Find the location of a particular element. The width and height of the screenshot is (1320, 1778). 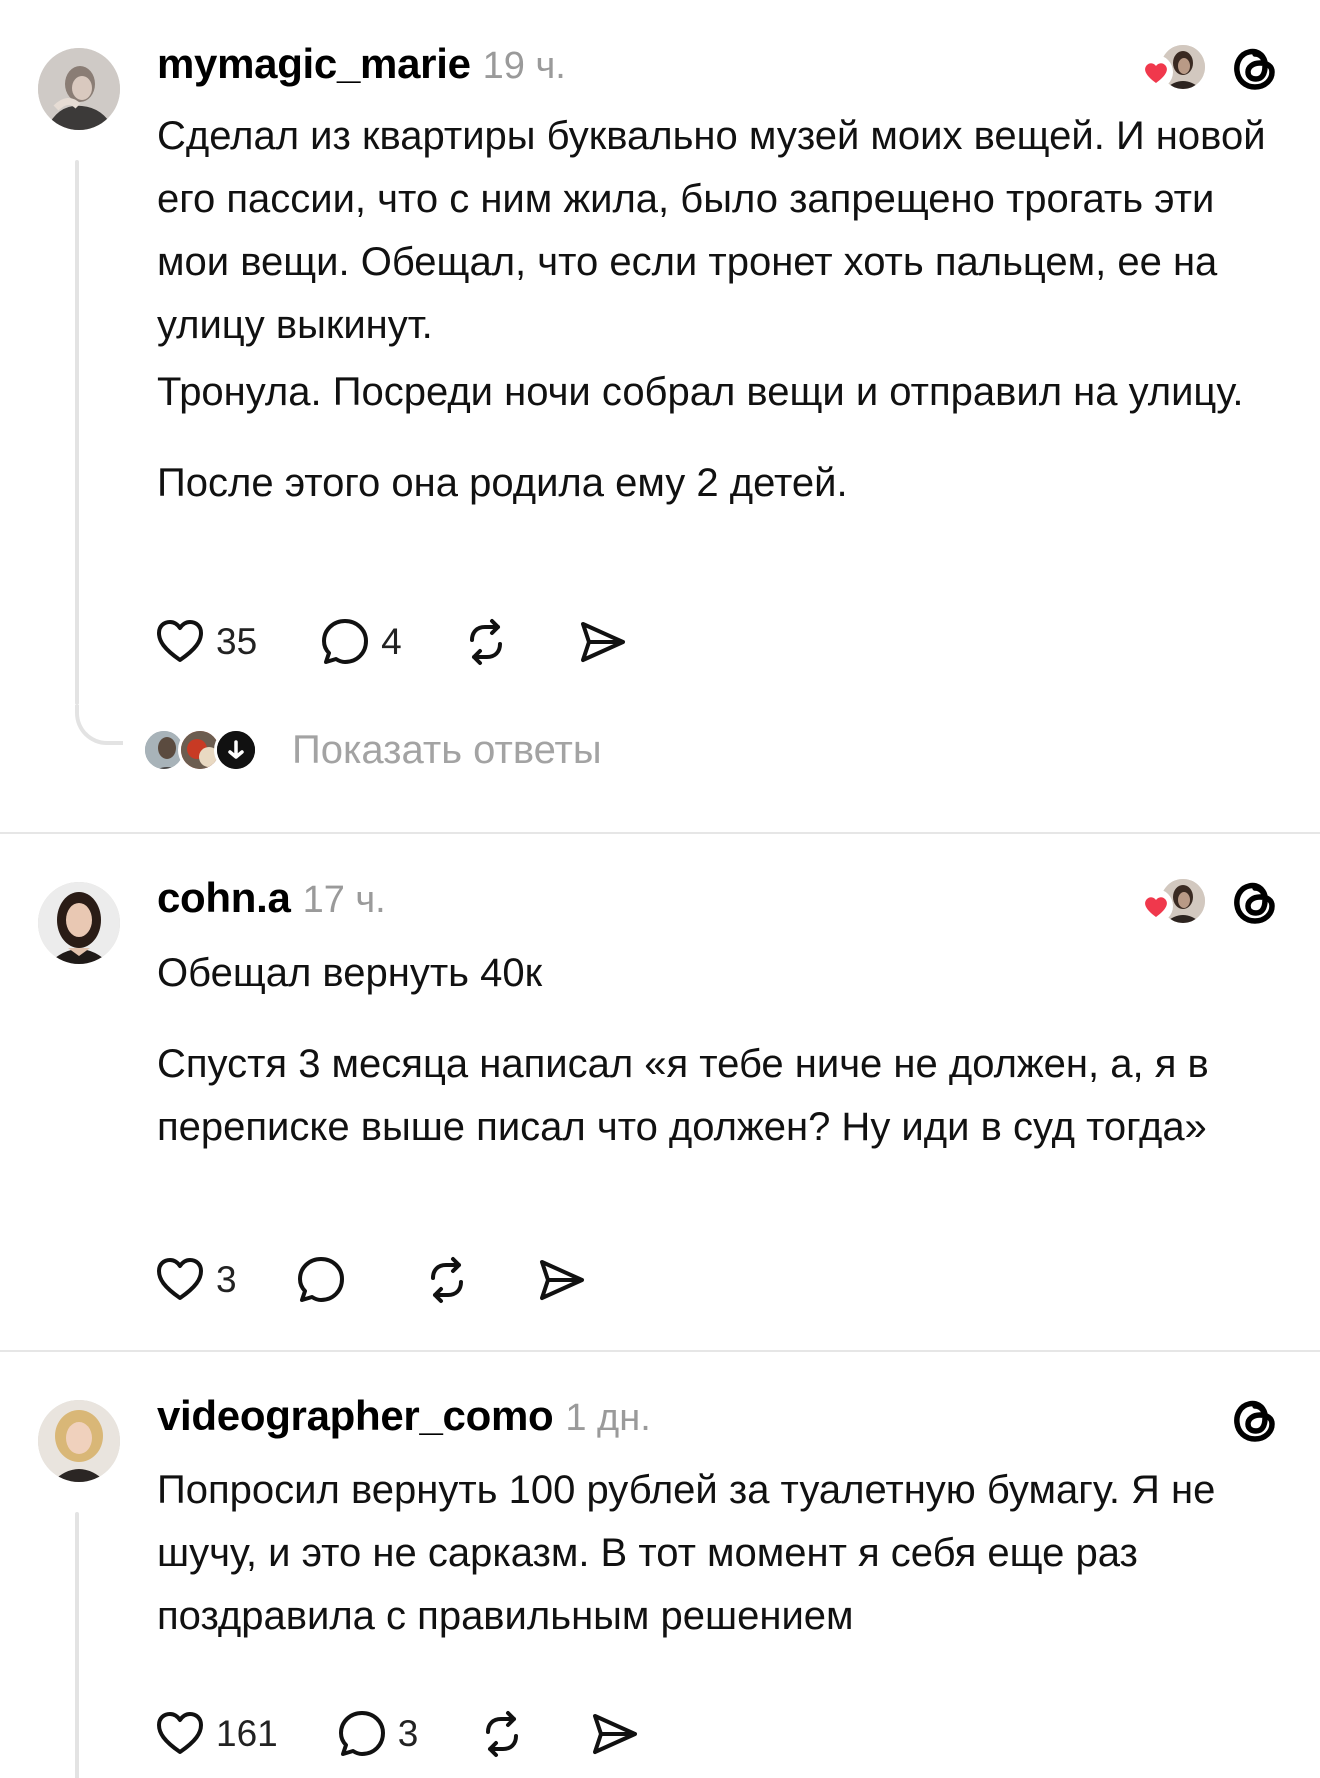

post-header: videographer_como 1 дн. is located at coordinates (404, 1417).